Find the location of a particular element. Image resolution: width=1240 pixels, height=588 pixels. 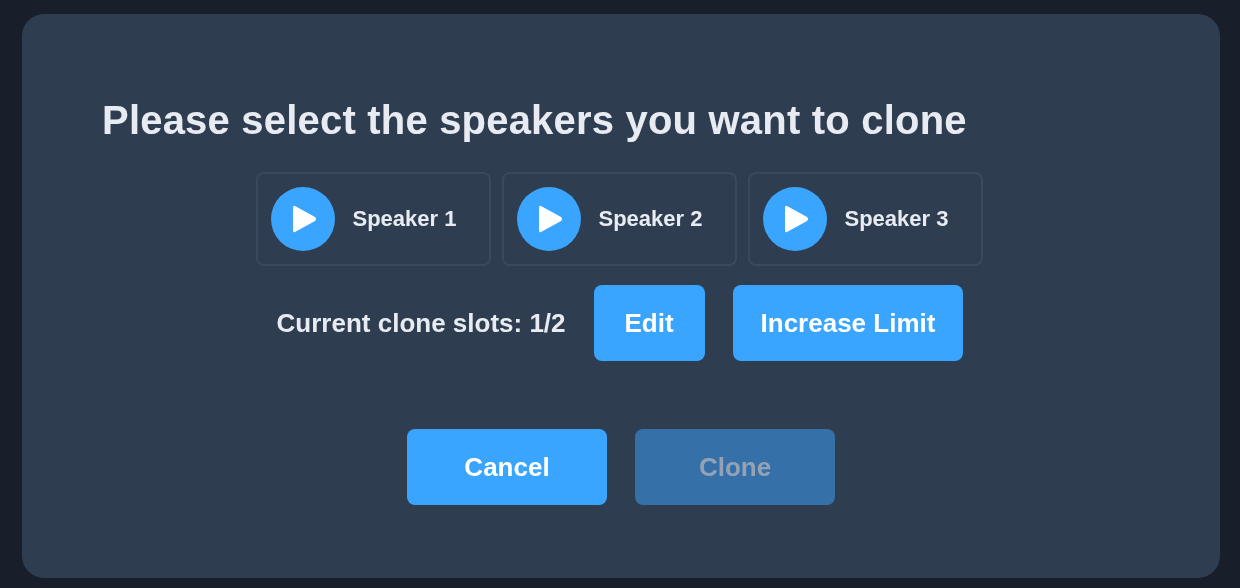

clone-slots-text: Current clone slots: 1/2 is located at coordinates (421, 323).